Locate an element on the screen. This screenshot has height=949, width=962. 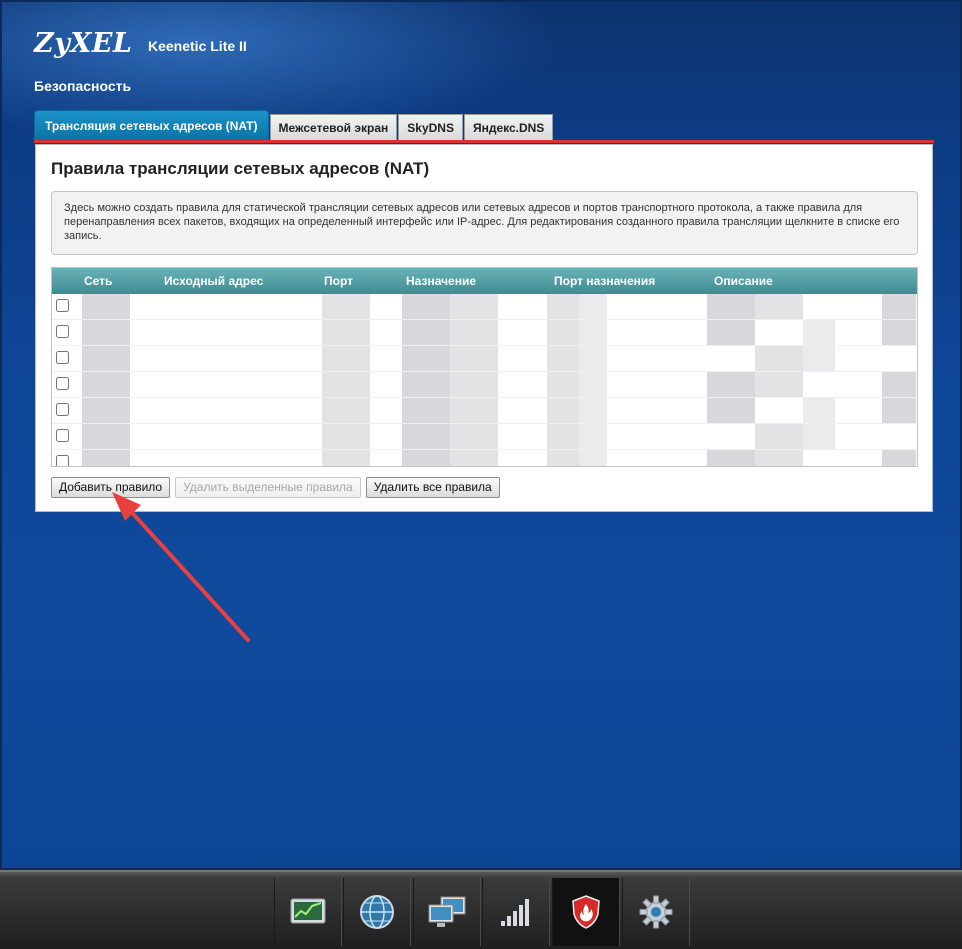
internet-globe-icon is located at coordinates (377, 912).